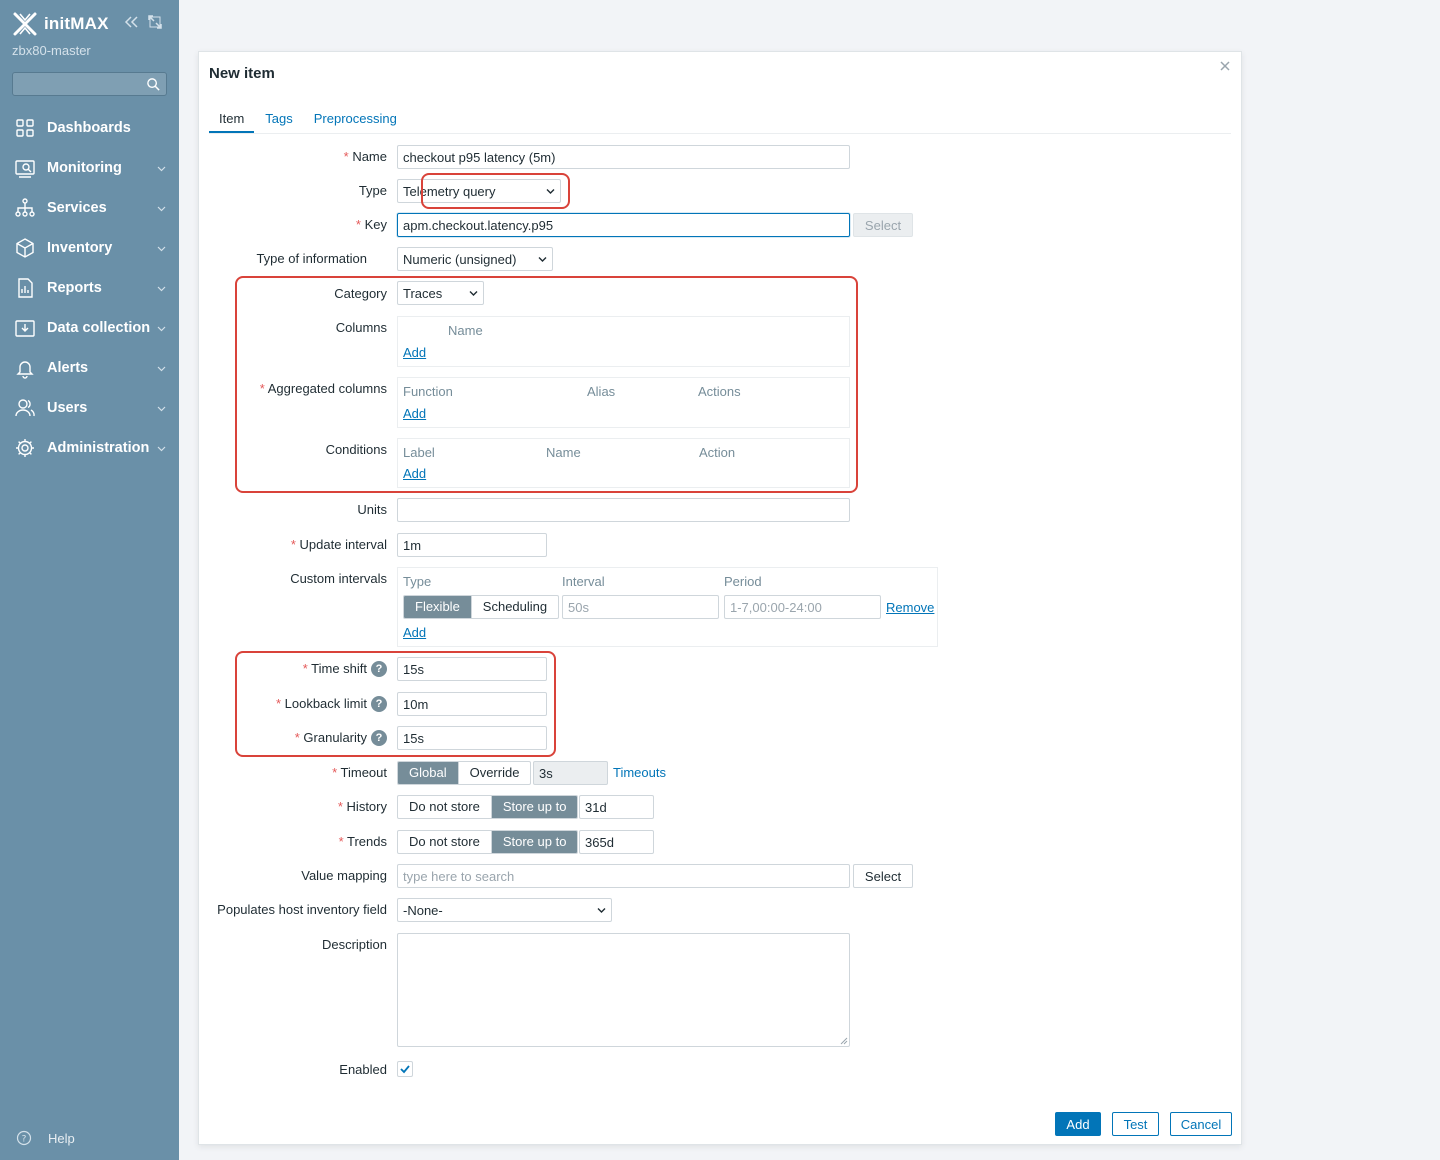 The image size is (1440, 1160). Describe the element at coordinates (504, 910) in the screenshot. I see `inventory-field-select: -None-` at that location.